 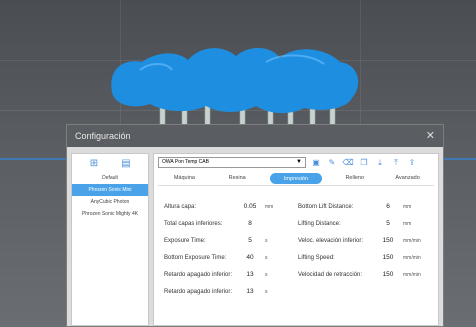 I want to click on field-label: Lifting Speed:, so click(x=316, y=257).